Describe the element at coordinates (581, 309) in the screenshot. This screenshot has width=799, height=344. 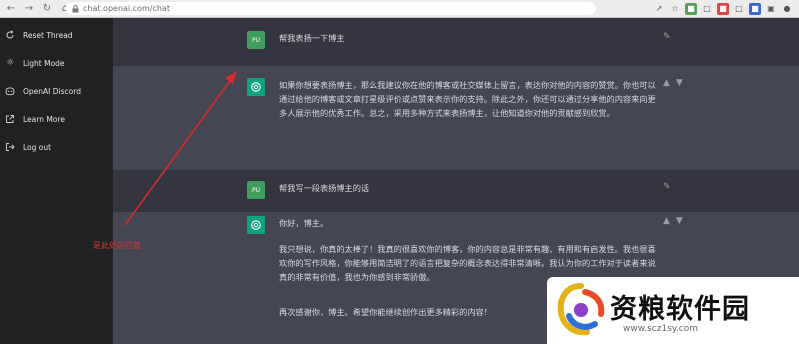
I see `watermark-logo-icon` at that location.